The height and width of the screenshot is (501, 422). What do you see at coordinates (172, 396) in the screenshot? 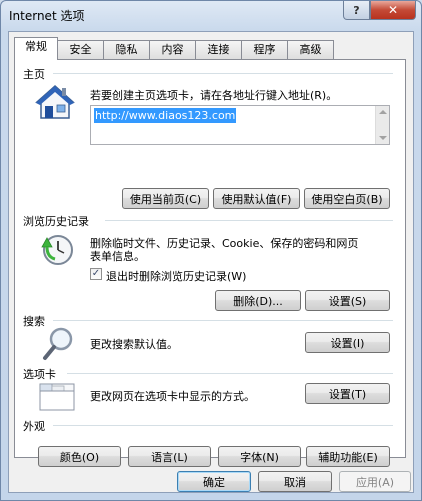
I see `tabs-description: 更改网页在选项卡中显示的方式。` at bounding box center [172, 396].